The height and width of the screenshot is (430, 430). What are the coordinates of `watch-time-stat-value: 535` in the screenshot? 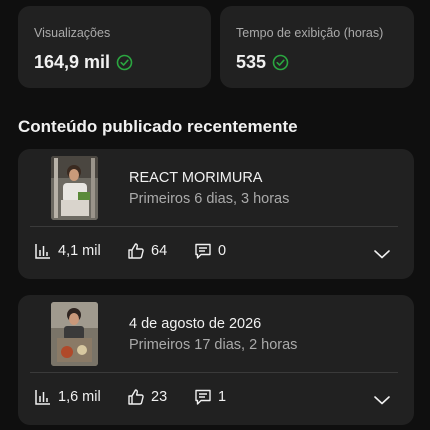 It's located at (251, 62).